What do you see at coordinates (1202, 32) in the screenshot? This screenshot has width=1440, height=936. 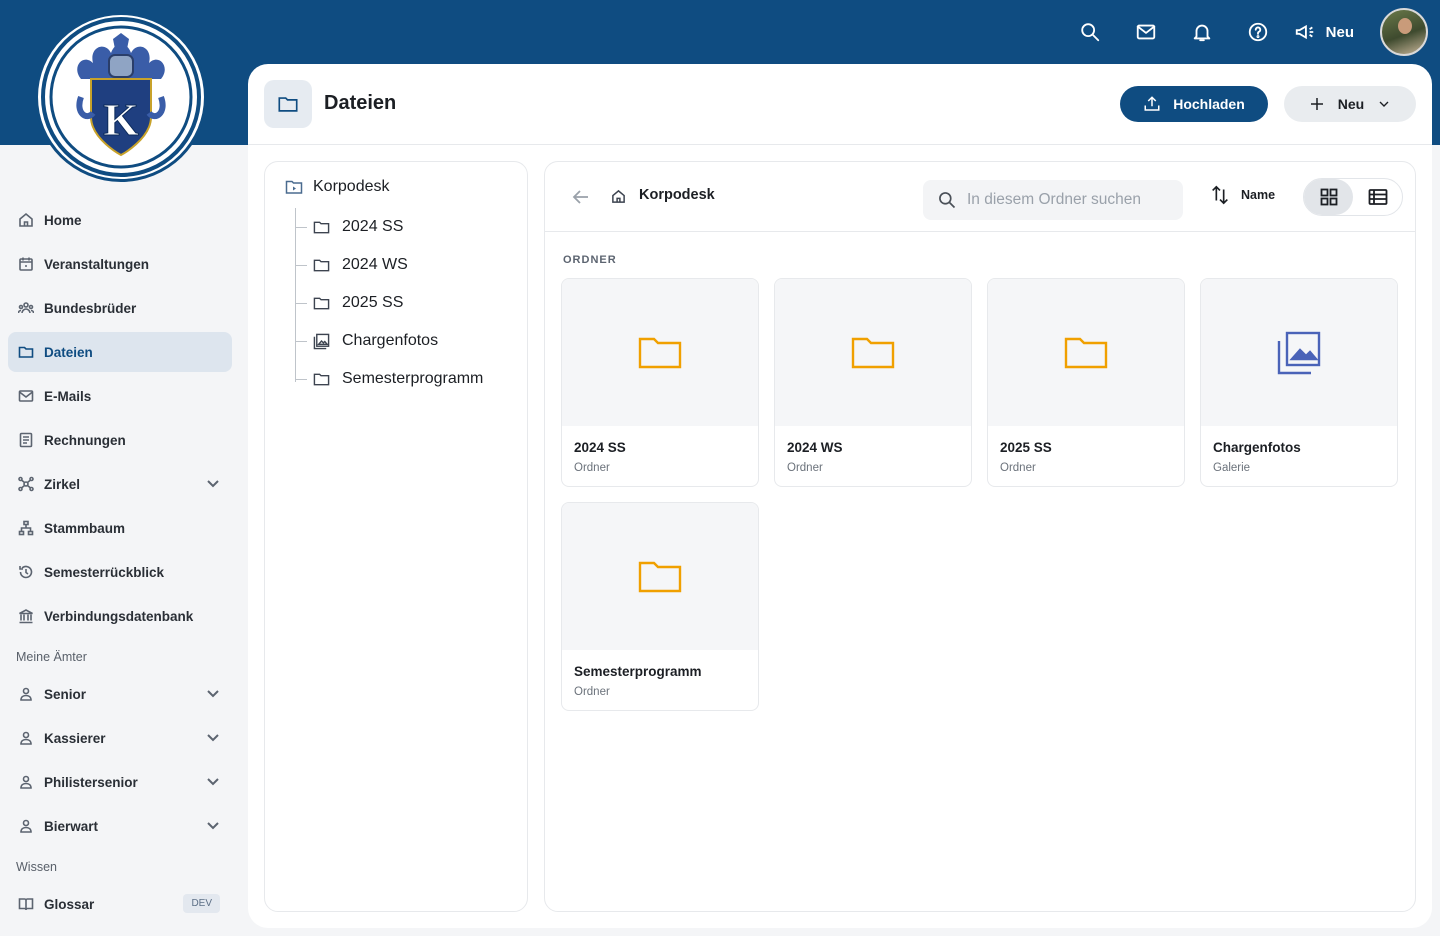 I see `bell-icon` at bounding box center [1202, 32].